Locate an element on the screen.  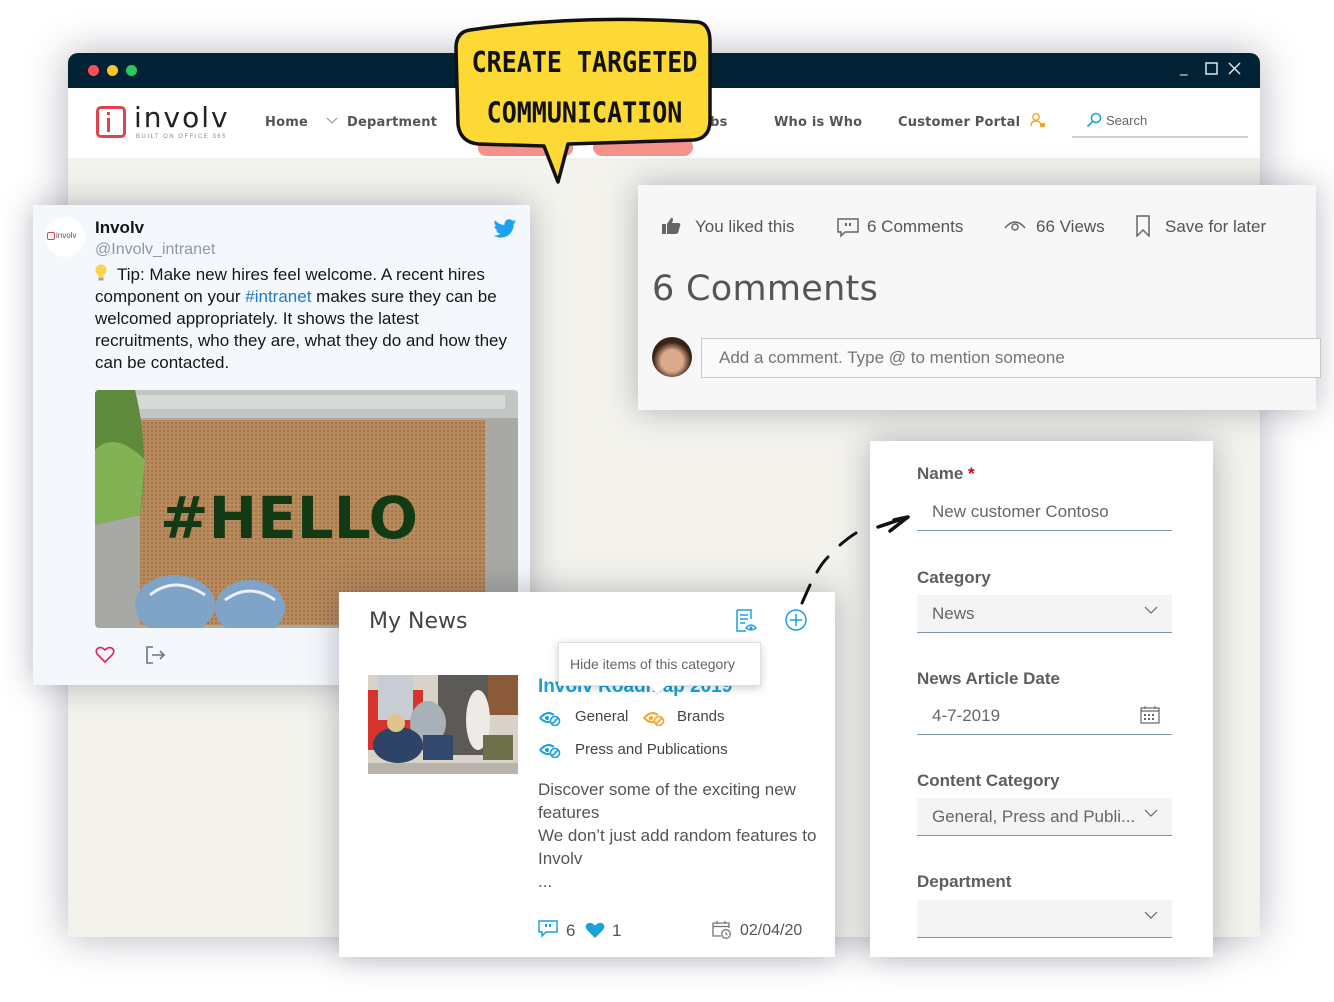
search-placeholder: Search is located at coordinates (1127, 120).